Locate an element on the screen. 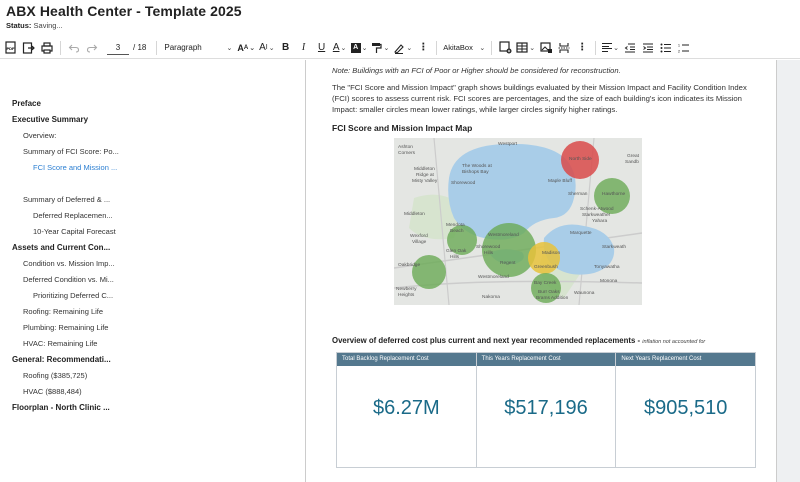 This screenshot has height=482, width=800. outline-item is located at coordinates (77, 184).